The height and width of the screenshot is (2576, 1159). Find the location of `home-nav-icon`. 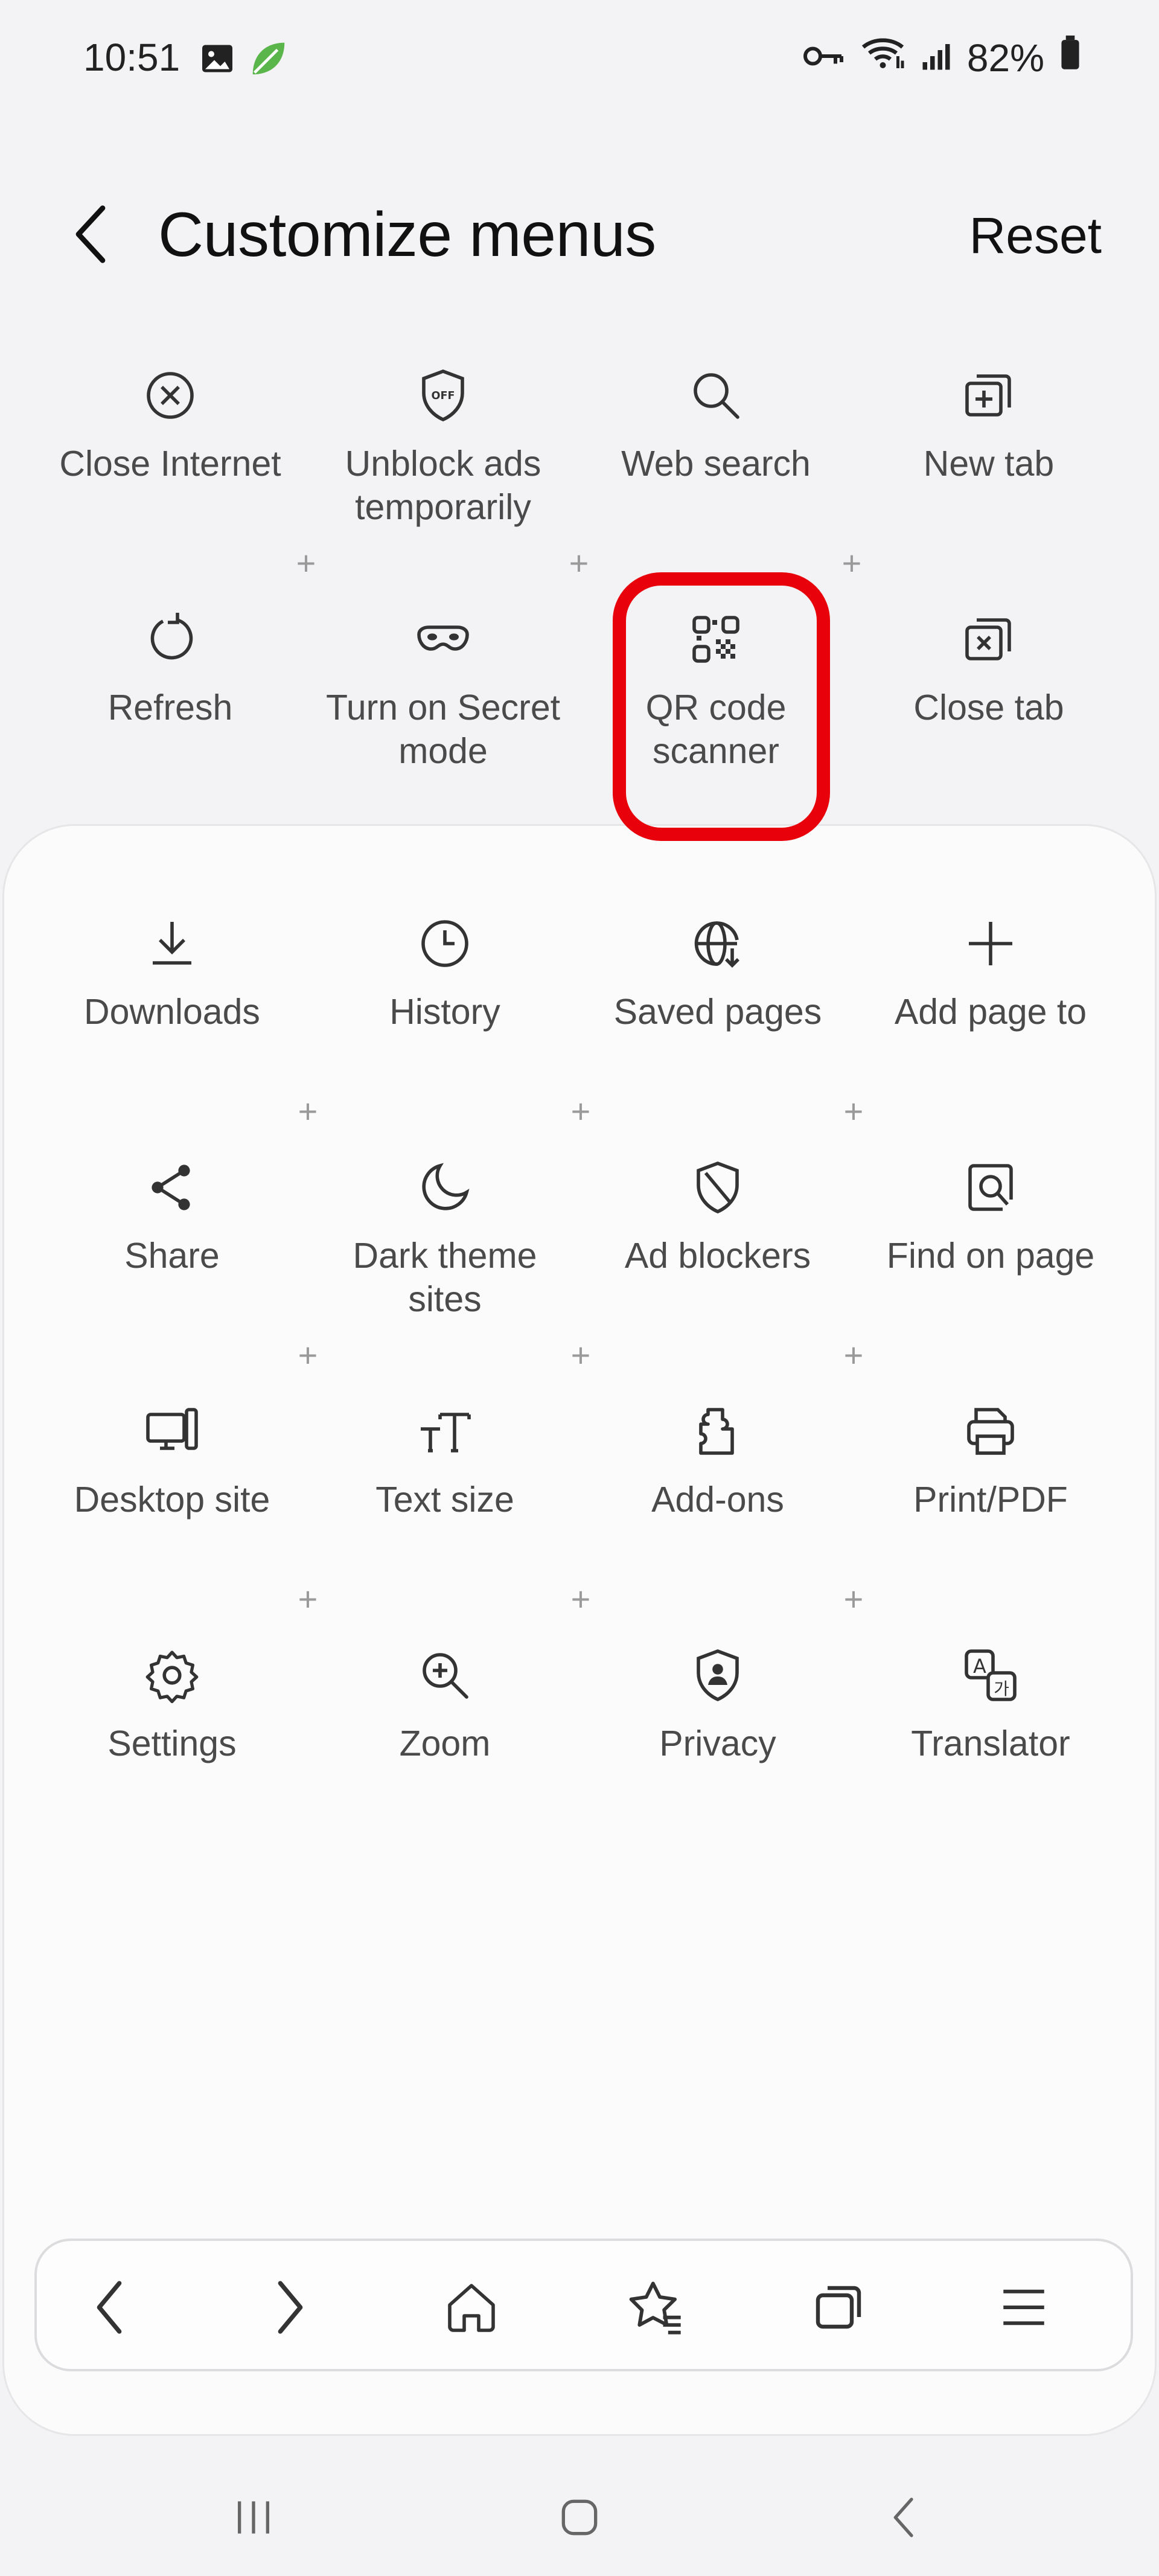

home-nav-icon is located at coordinates (579, 2518).